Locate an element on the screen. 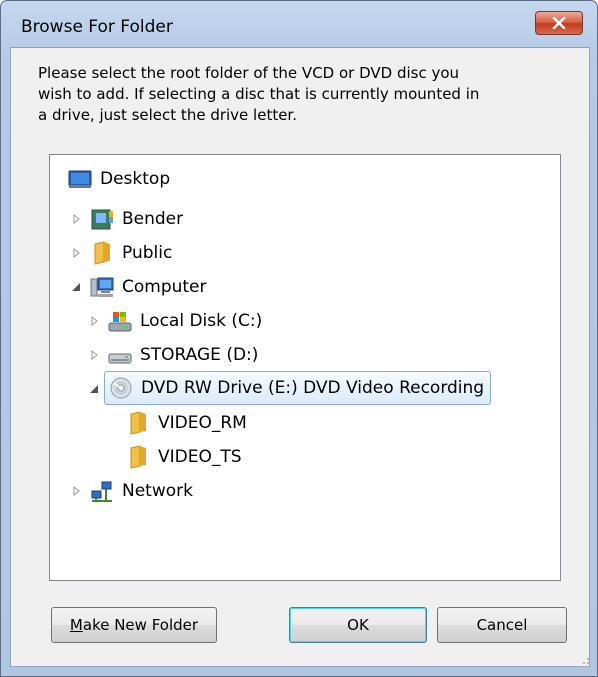 Image resolution: width=598 pixels, height=677 pixels. tree-item-video-ts: VIDEO_TS is located at coordinates (184, 457).